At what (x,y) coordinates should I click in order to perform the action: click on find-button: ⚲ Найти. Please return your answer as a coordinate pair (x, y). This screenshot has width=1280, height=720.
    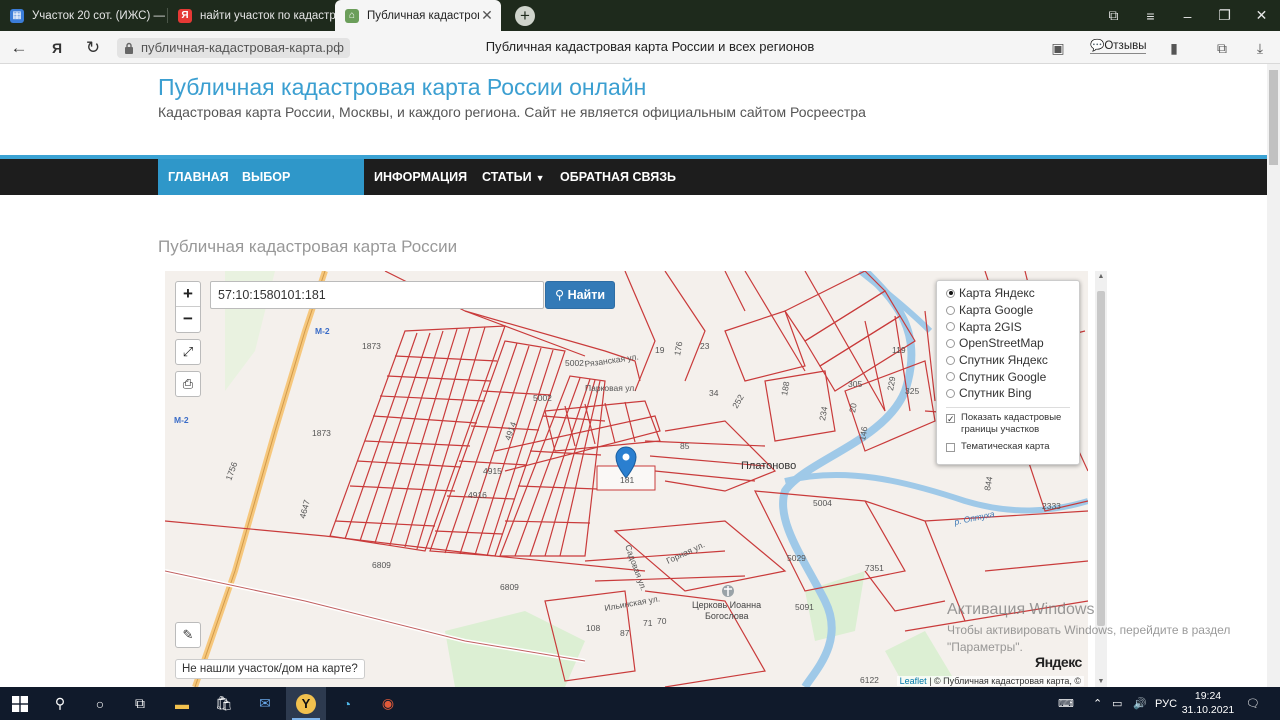
    Looking at the image, I should click on (580, 295).